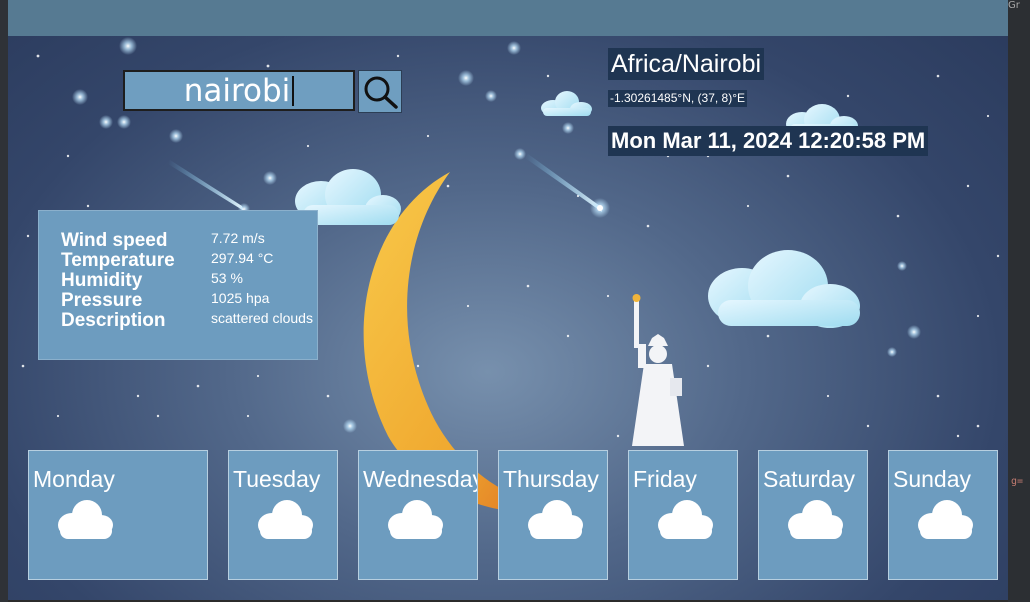  Describe the element at coordinates (262, 318) in the screenshot. I see `description-value: scattered clouds` at that location.